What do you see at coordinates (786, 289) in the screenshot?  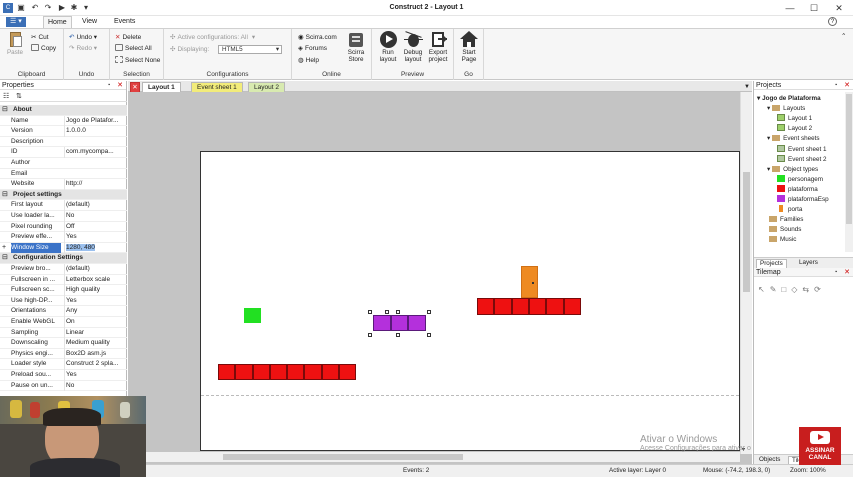 I see `rectangle-icon: □` at bounding box center [786, 289].